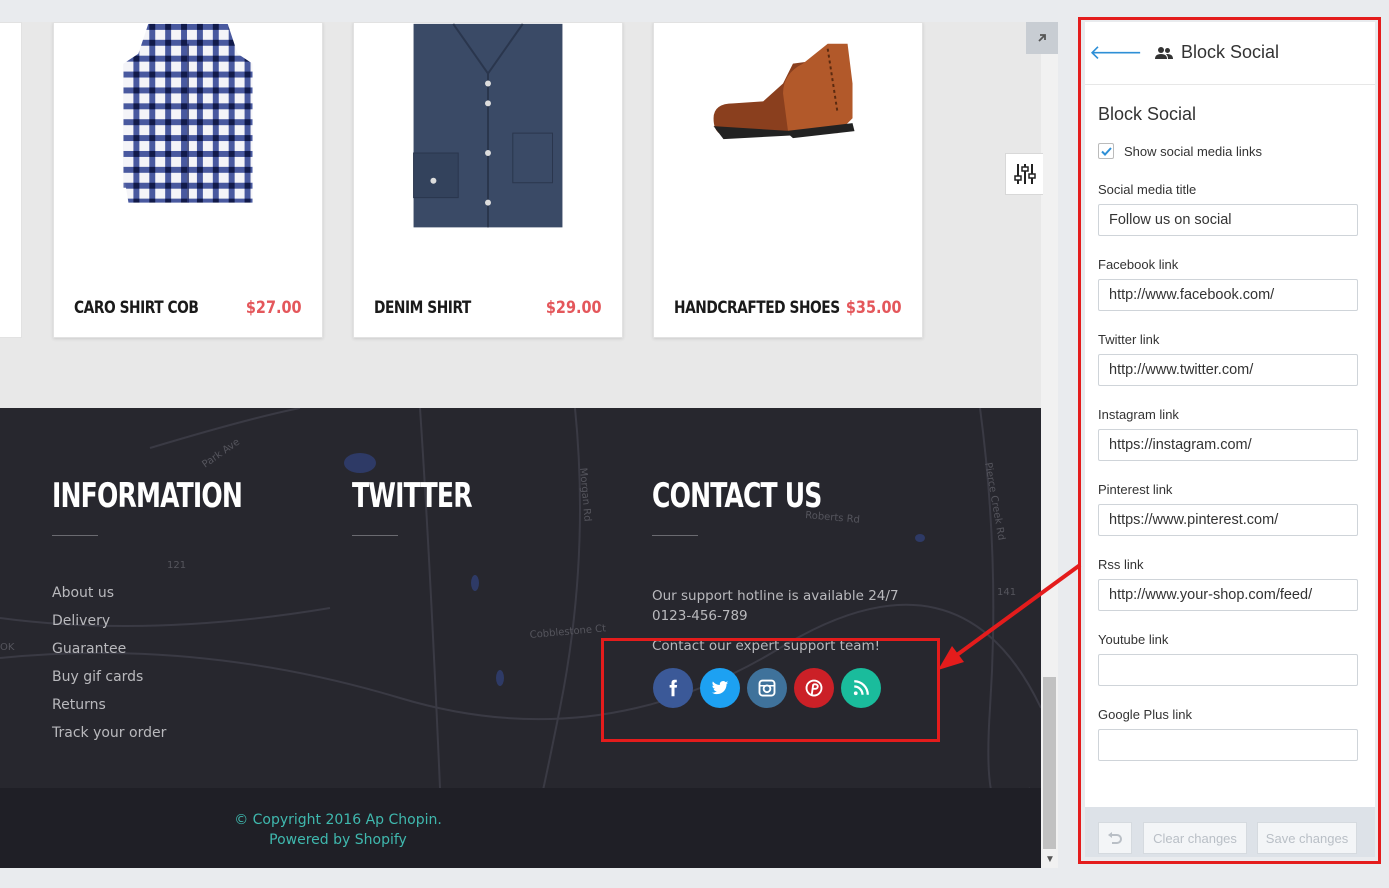 The height and width of the screenshot is (888, 1389). Describe the element at coordinates (1010, 616) in the screenshot. I see `annotation-arrow` at that location.